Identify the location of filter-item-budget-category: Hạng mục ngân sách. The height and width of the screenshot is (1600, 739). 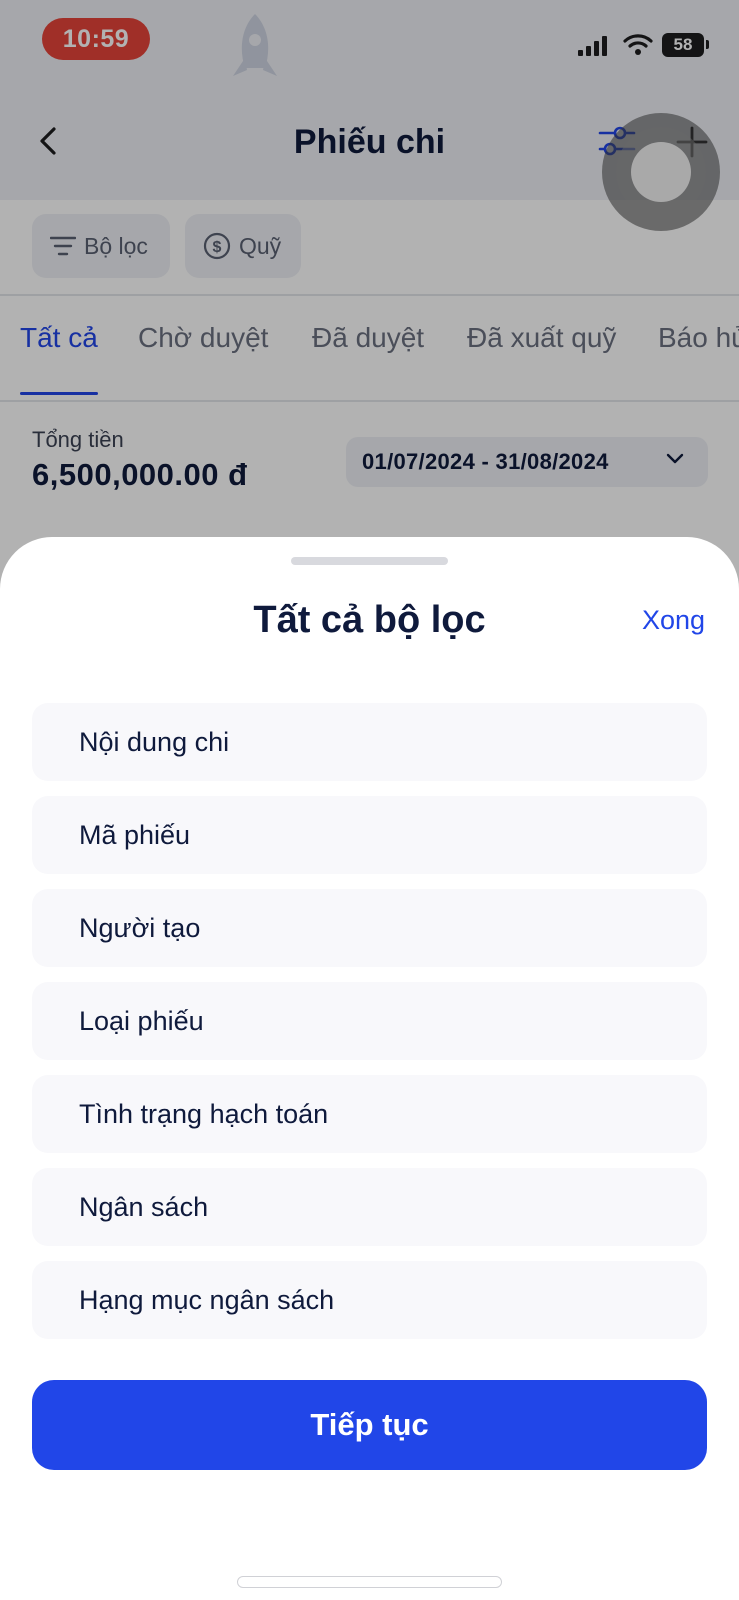
(369, 1300).